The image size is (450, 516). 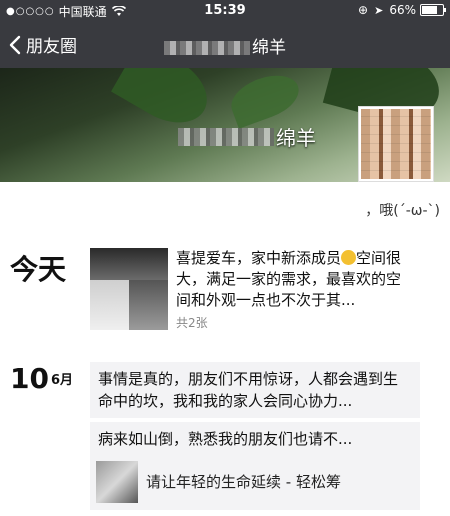 I want to click on profile-name: 绵羊, so click(x=247, y=136).